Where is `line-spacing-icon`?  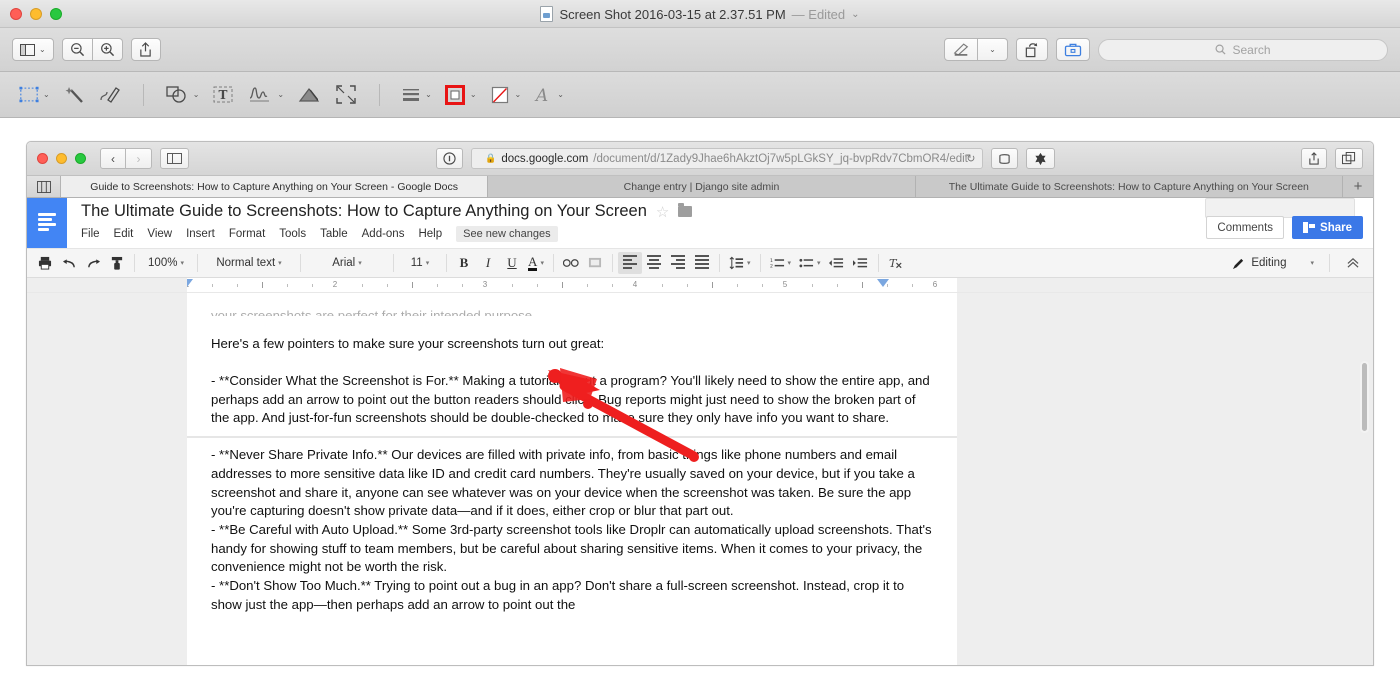 line-spacing-icon is located at coordinates (736, 263).